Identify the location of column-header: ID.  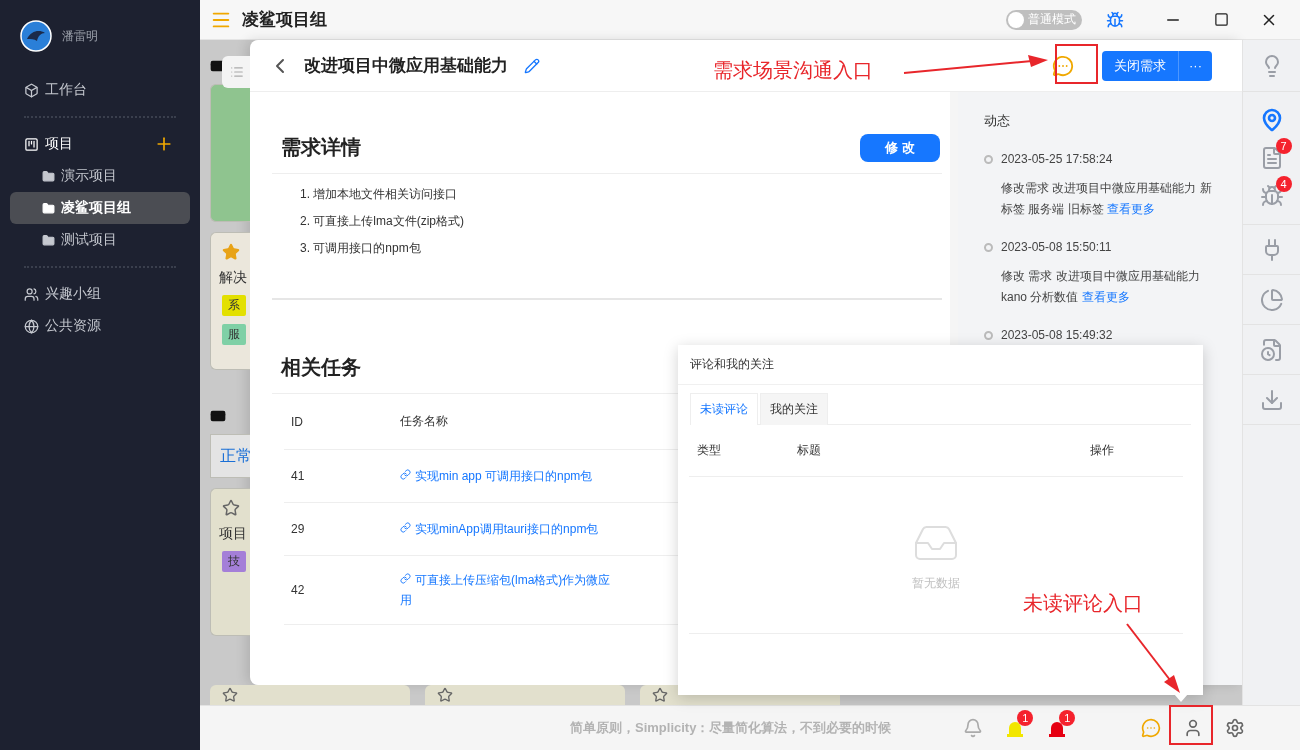
(297, 421).